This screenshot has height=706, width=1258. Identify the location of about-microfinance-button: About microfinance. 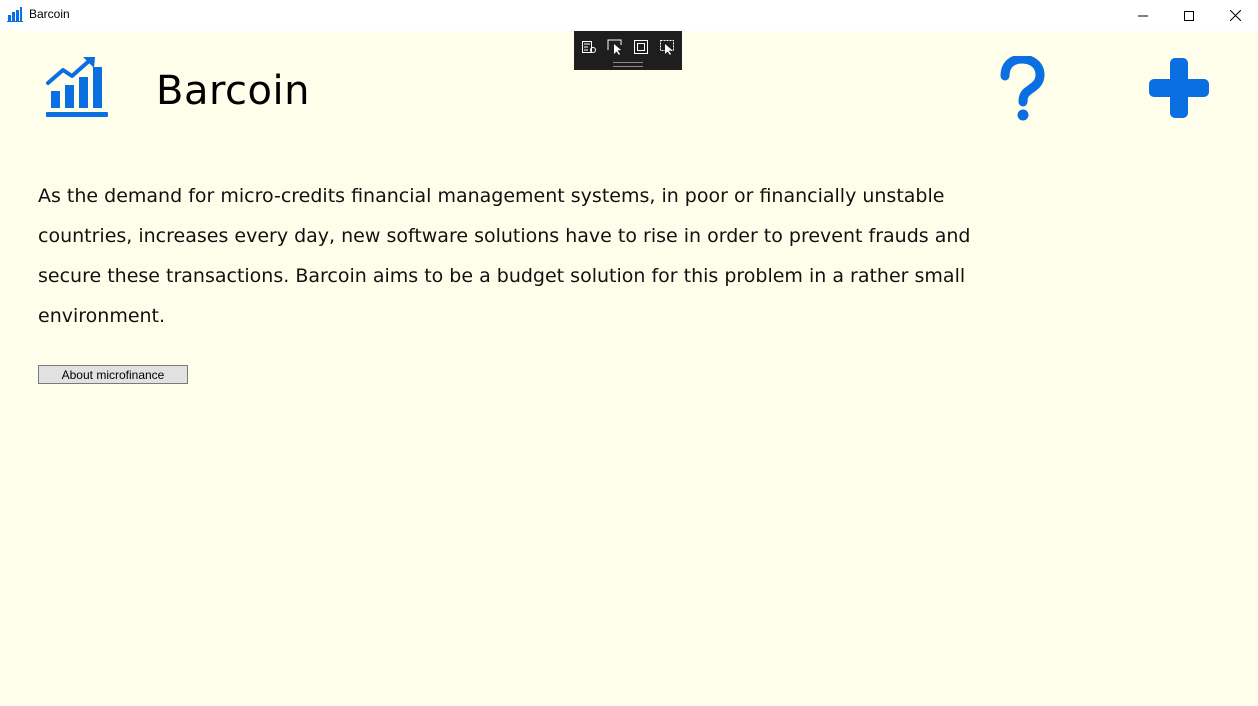
(113, 374).